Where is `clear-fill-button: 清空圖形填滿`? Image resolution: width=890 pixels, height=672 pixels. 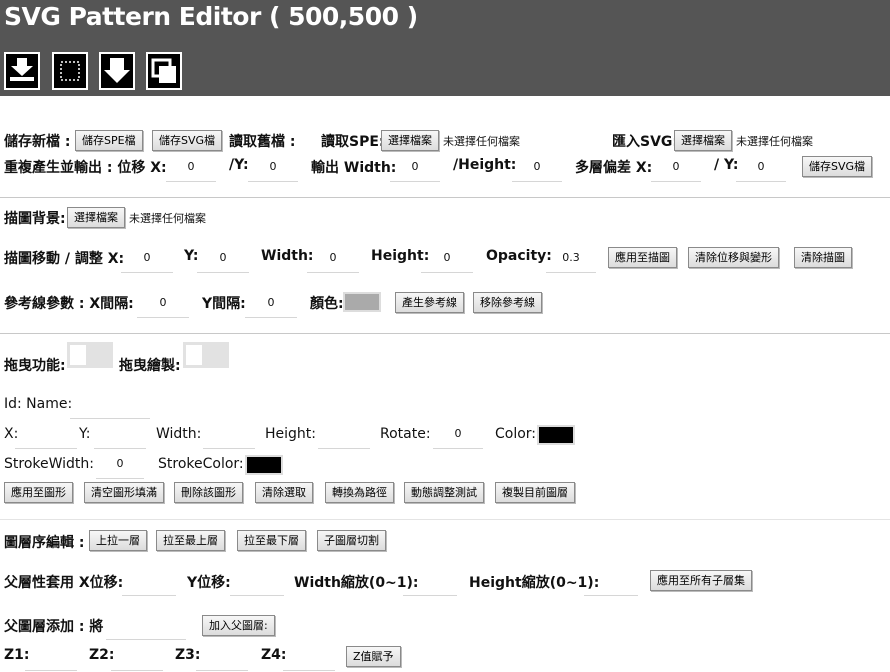
clear-fill-button: 清空圖形填滿 is located at coordinates (124, 492).